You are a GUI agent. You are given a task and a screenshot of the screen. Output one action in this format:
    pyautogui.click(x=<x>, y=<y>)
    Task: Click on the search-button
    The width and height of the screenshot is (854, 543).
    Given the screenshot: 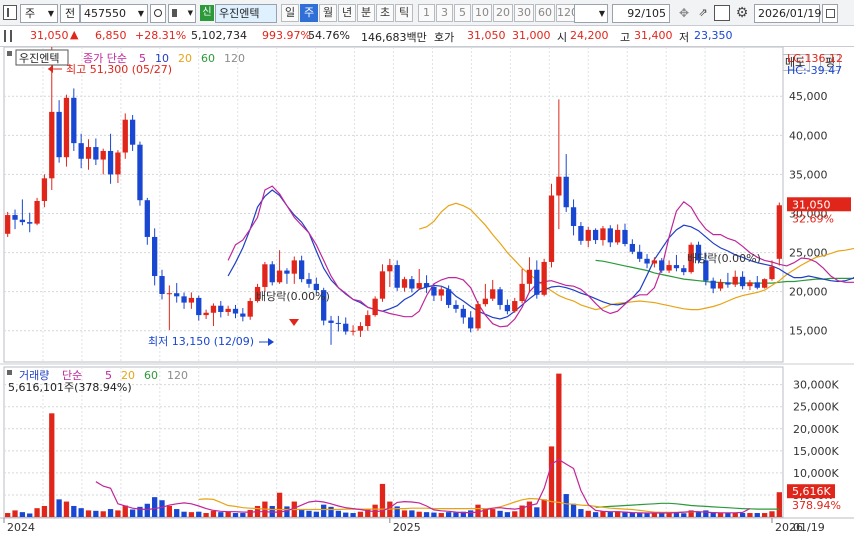 What is the action you would take?
    pyautogui.click(x=158, y=13)
    